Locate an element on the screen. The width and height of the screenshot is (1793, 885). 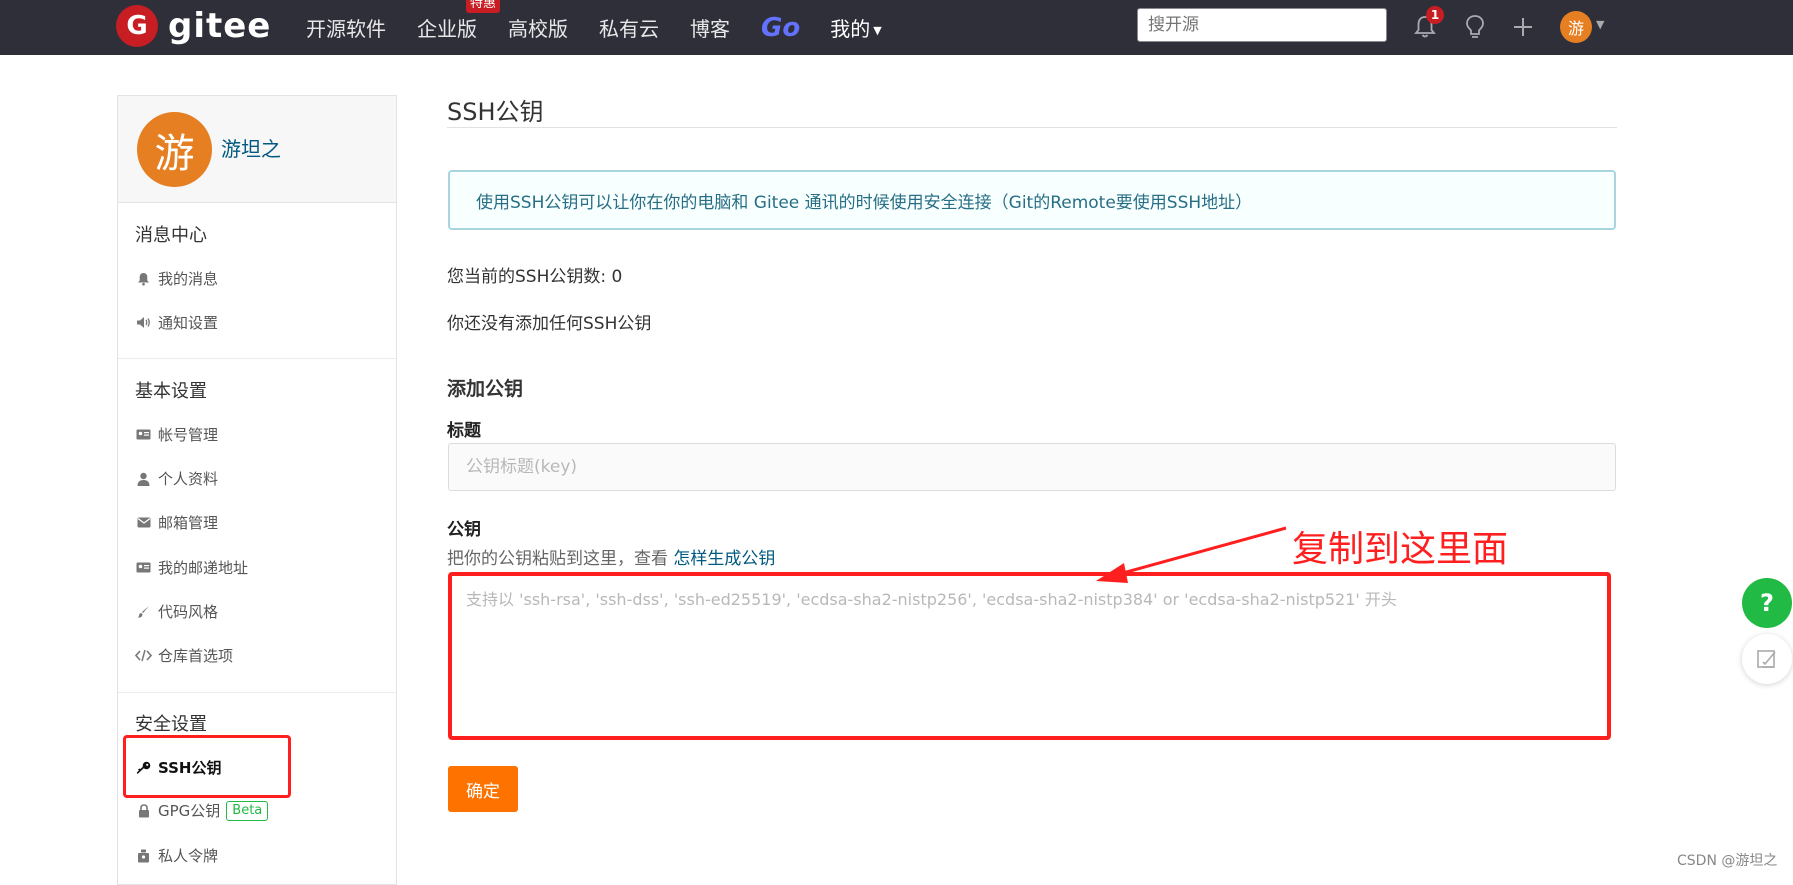
main-nav: 开源软件 企业版 特惠 高校版 私有云 博客 Go 我的 ▼ is located at coordinates (609, 27).